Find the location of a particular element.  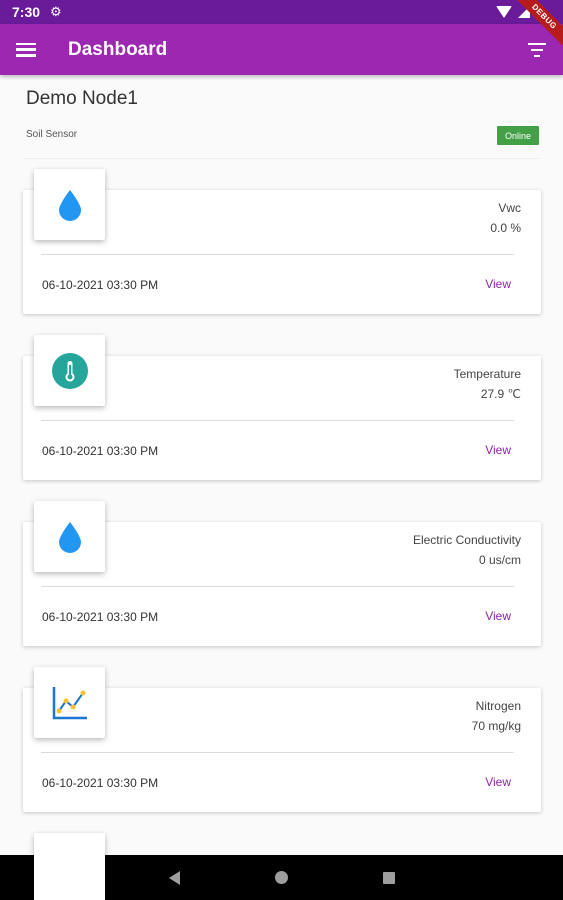

sensor-icon-partial is located at coordinates (69, 866).